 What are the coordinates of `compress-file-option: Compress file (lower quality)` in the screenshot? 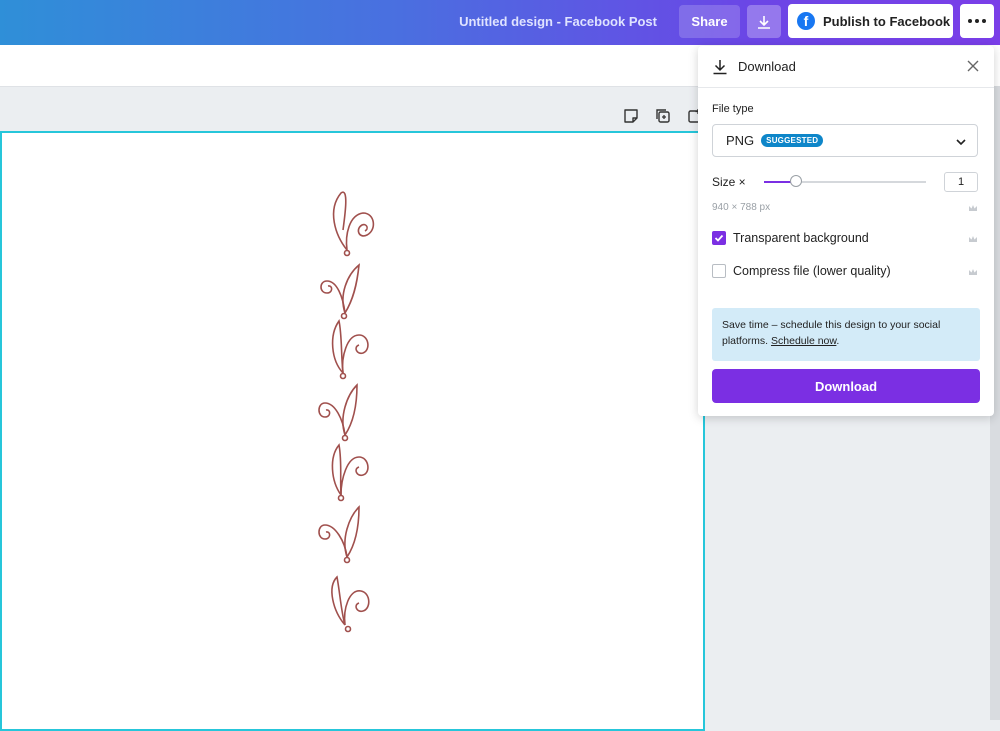 It's located at (801, 271).